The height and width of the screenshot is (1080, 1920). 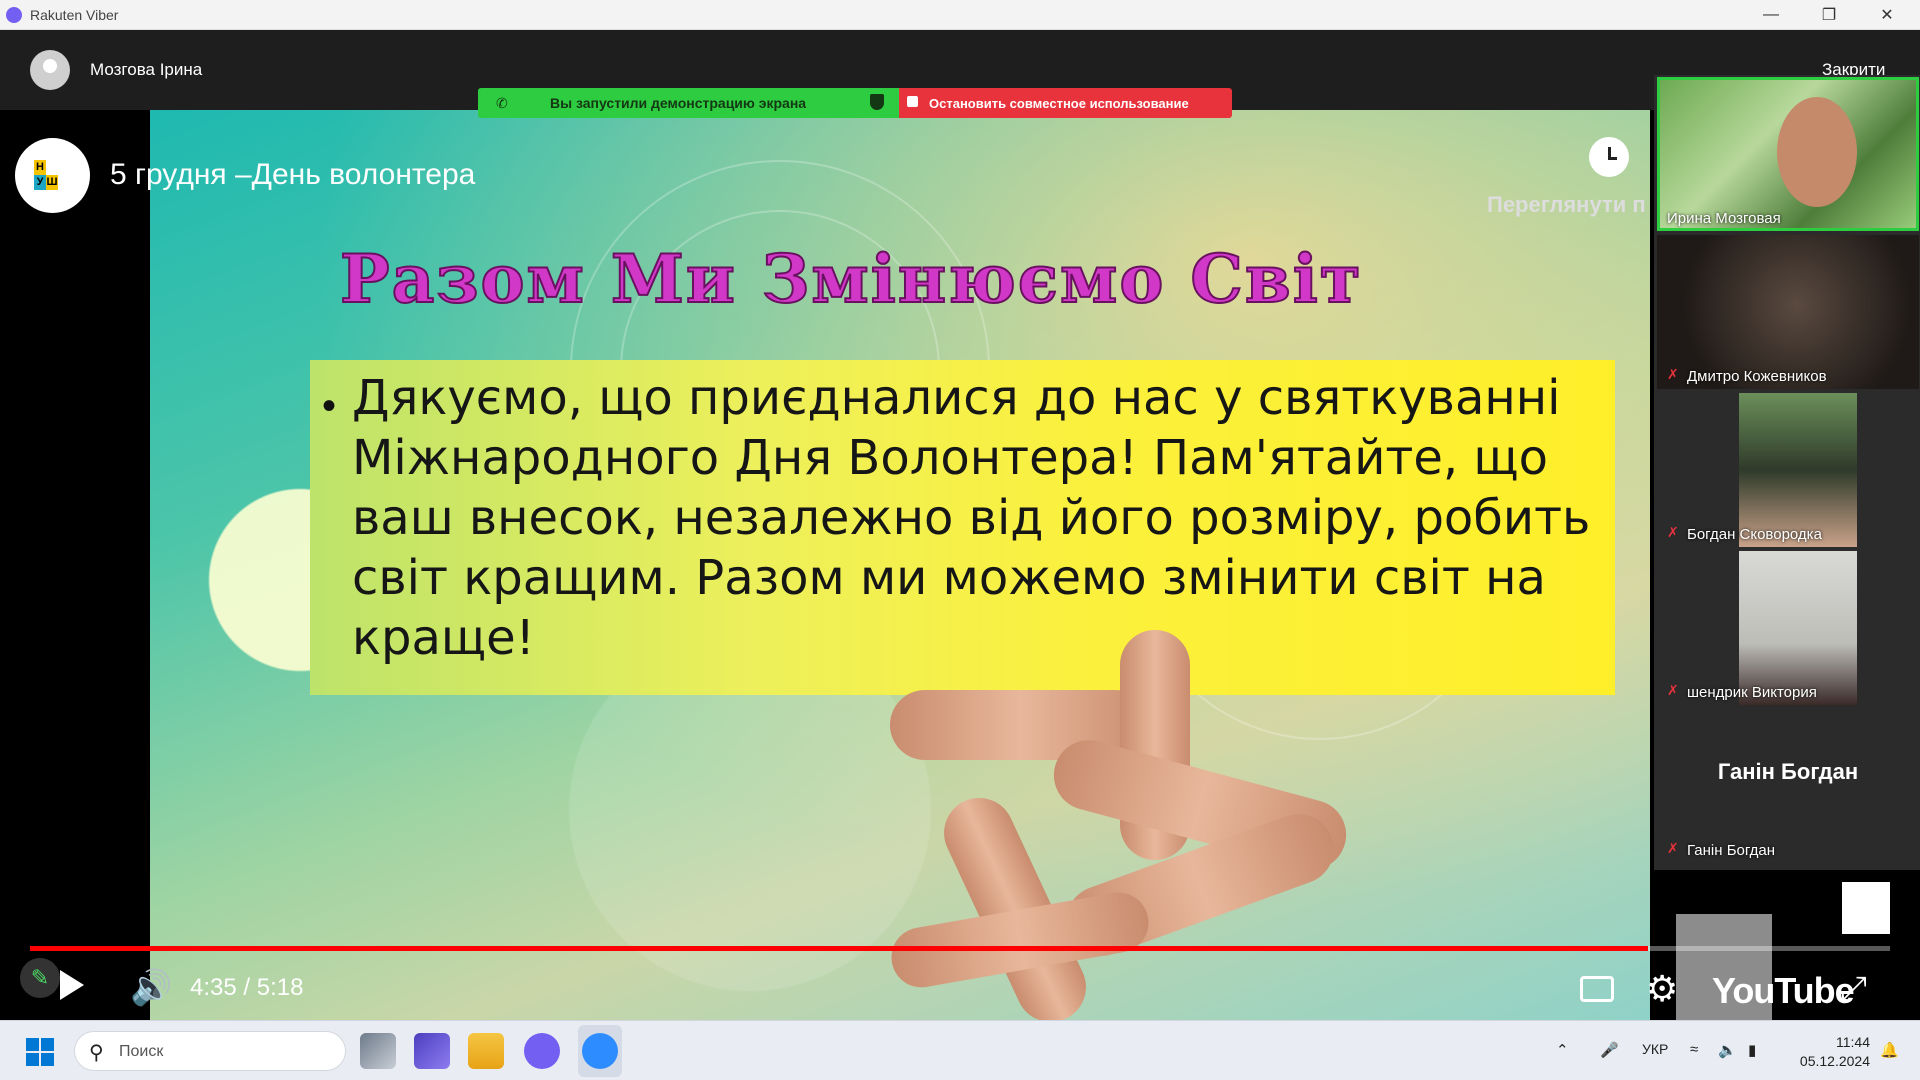 I want to click on channel-logo: Н У Ш, so click(x=52, y=175).